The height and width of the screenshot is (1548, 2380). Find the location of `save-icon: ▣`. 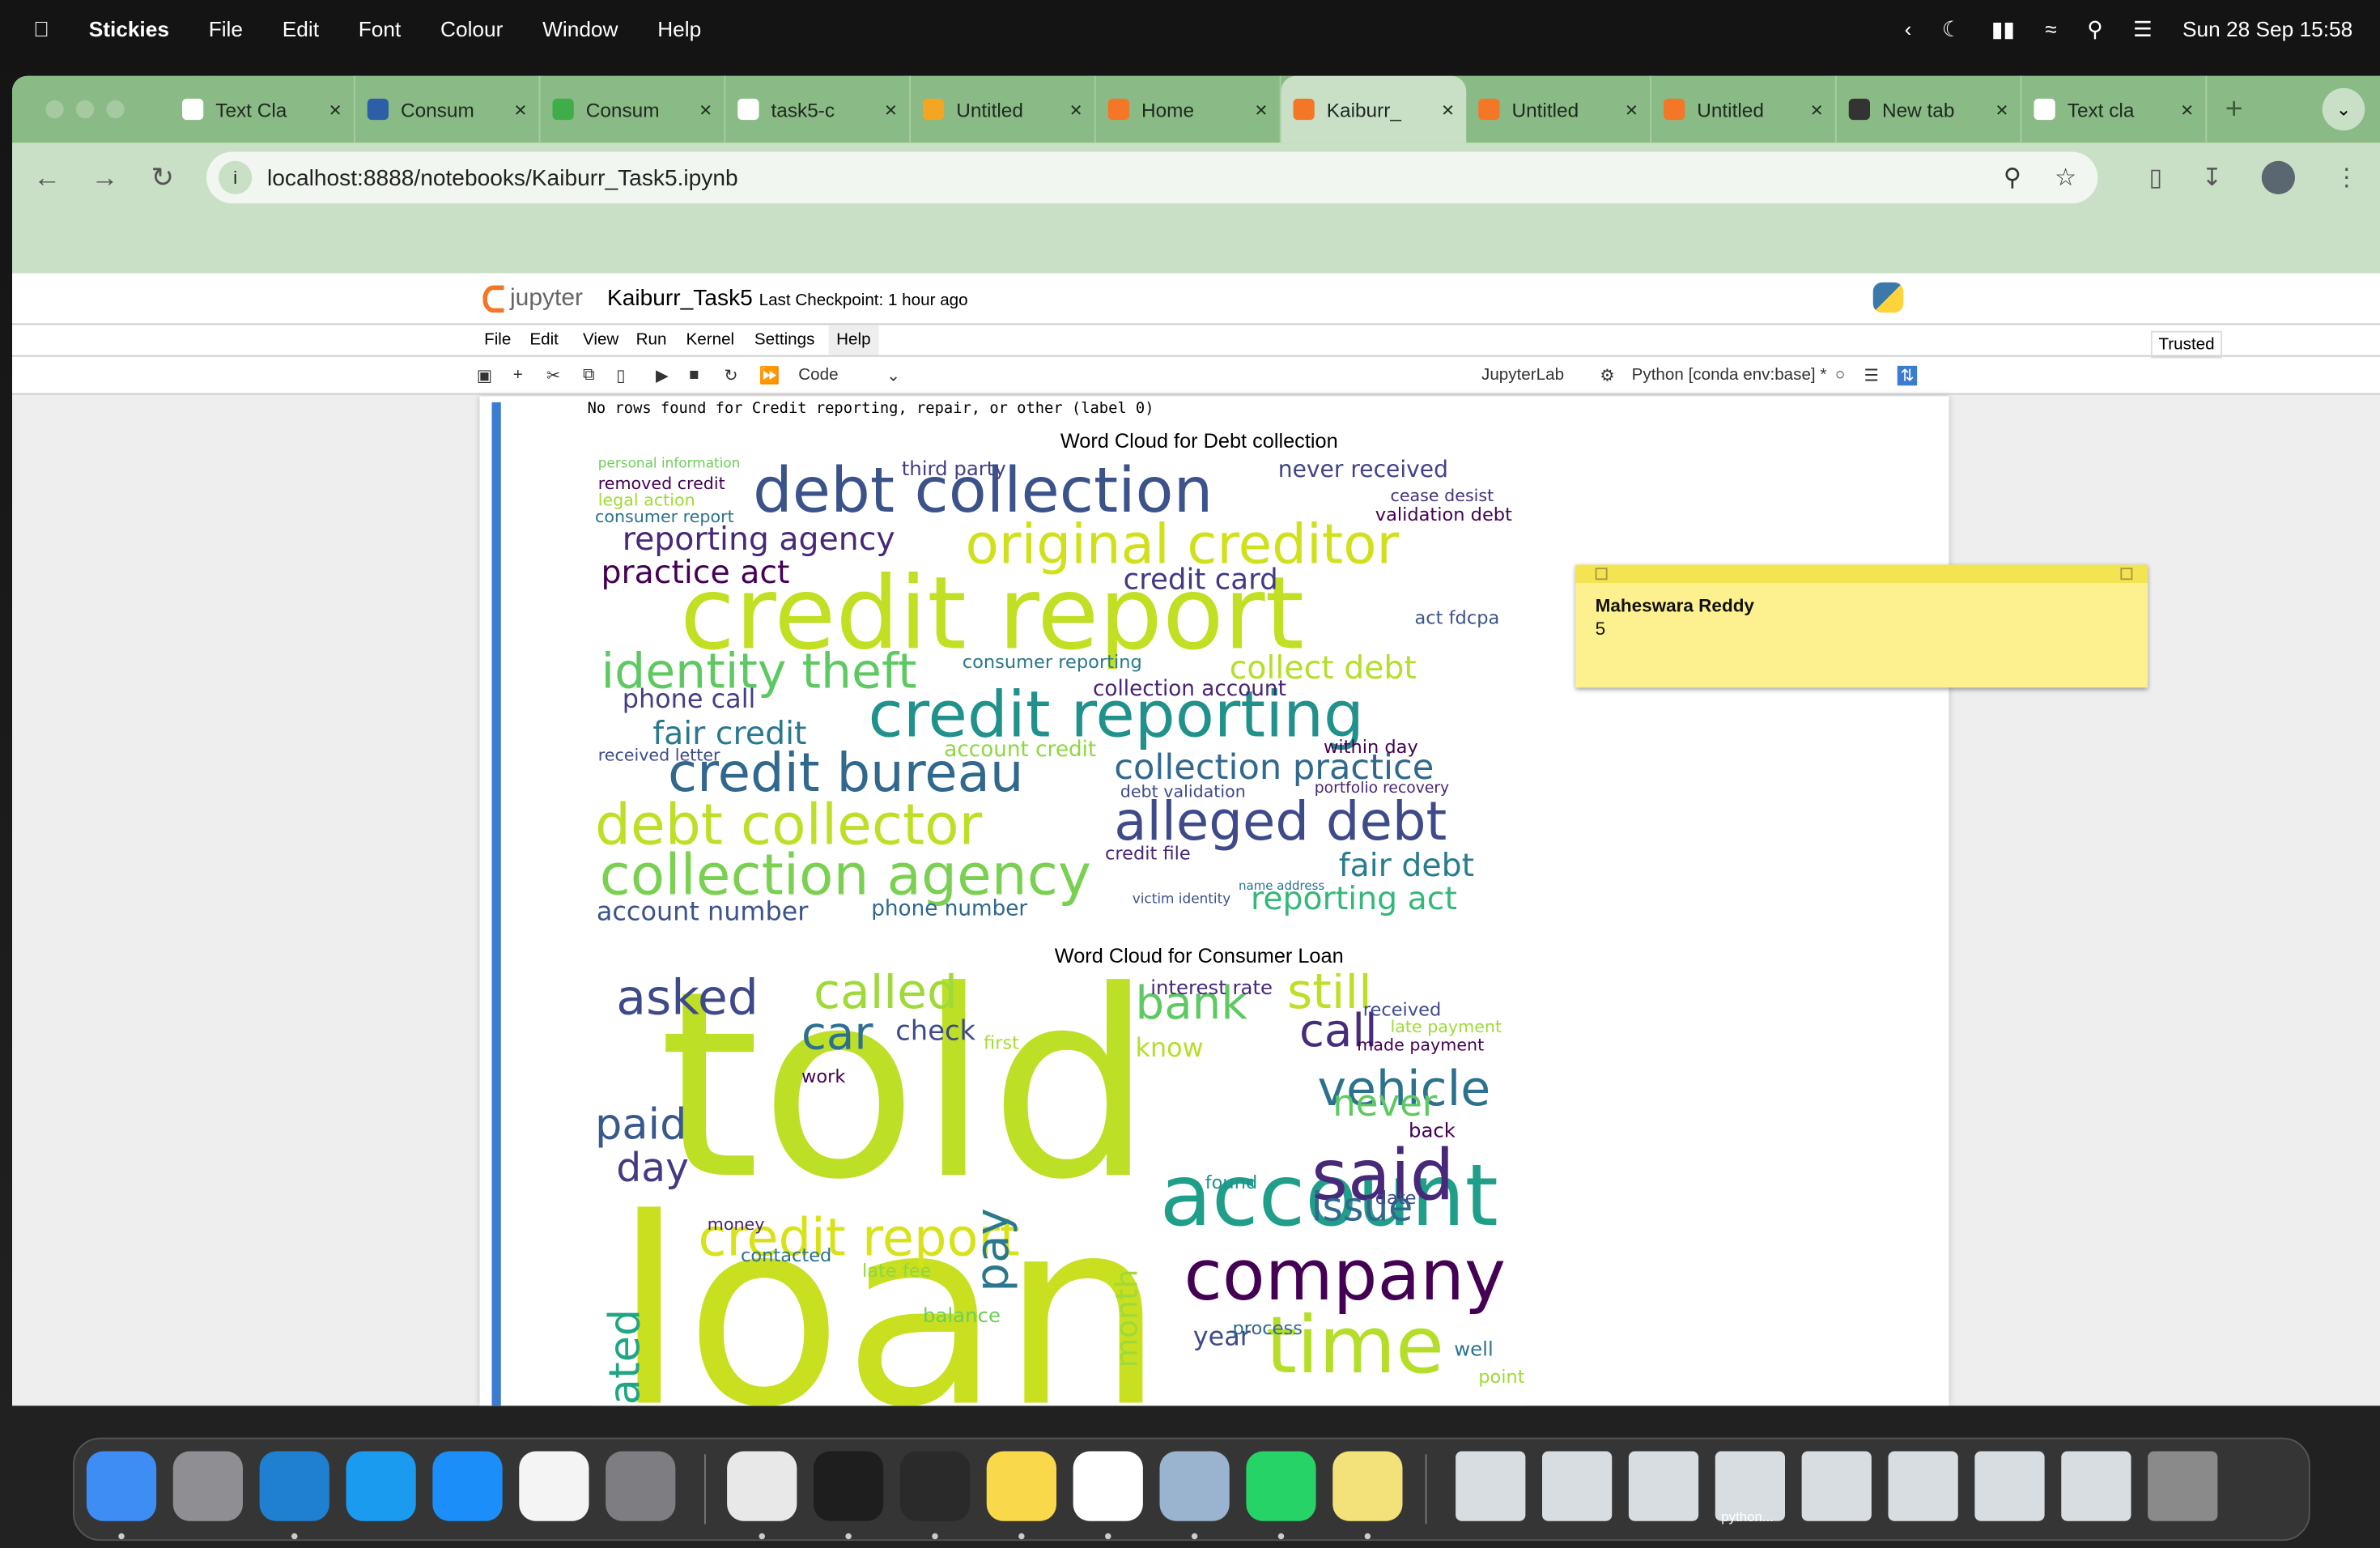

save-icon: ▣ is located at coordinates (485, 376).